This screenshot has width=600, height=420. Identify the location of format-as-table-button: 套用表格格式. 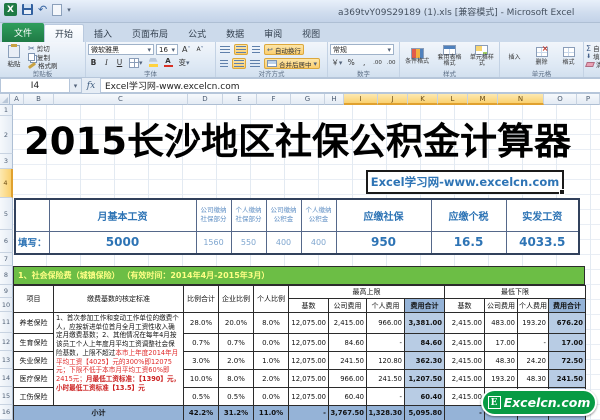
(449, 56).